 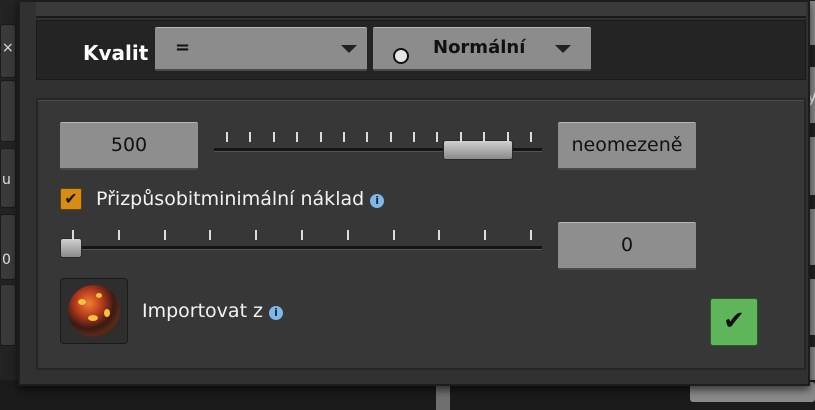 I want to click on lava-planet-icon, so click(x=94, y=311).